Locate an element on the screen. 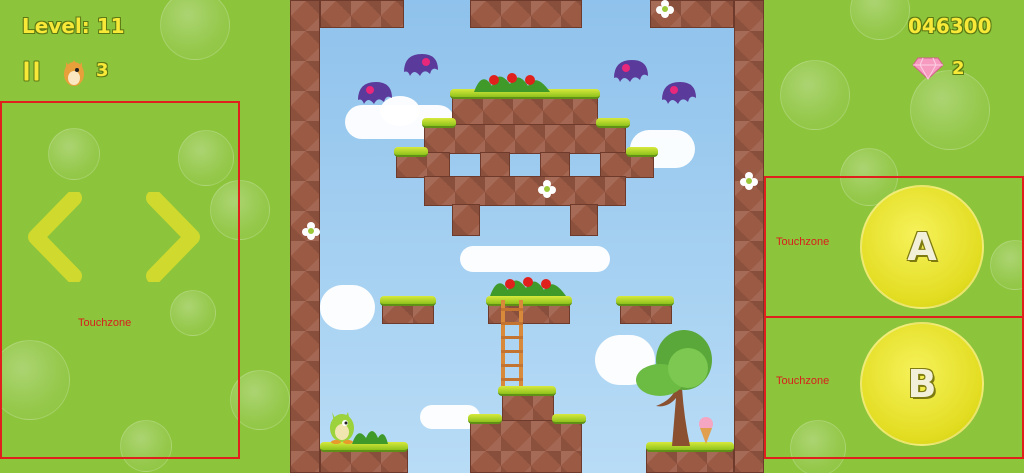  b-button: B is located at coordinates (922, 384).